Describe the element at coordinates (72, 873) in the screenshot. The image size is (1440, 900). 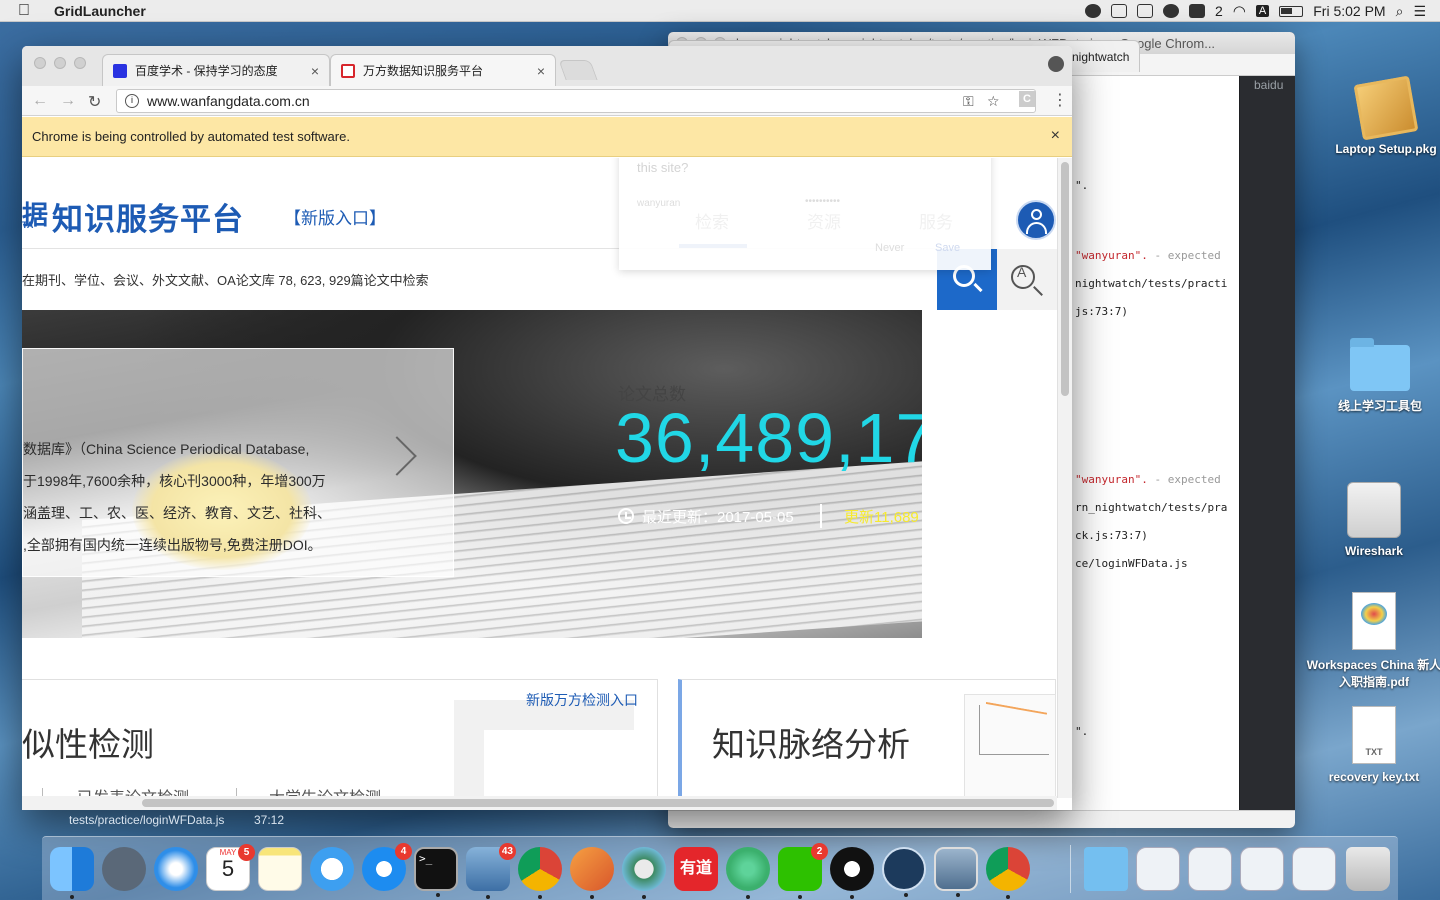
I see `finder-icon` at that location.